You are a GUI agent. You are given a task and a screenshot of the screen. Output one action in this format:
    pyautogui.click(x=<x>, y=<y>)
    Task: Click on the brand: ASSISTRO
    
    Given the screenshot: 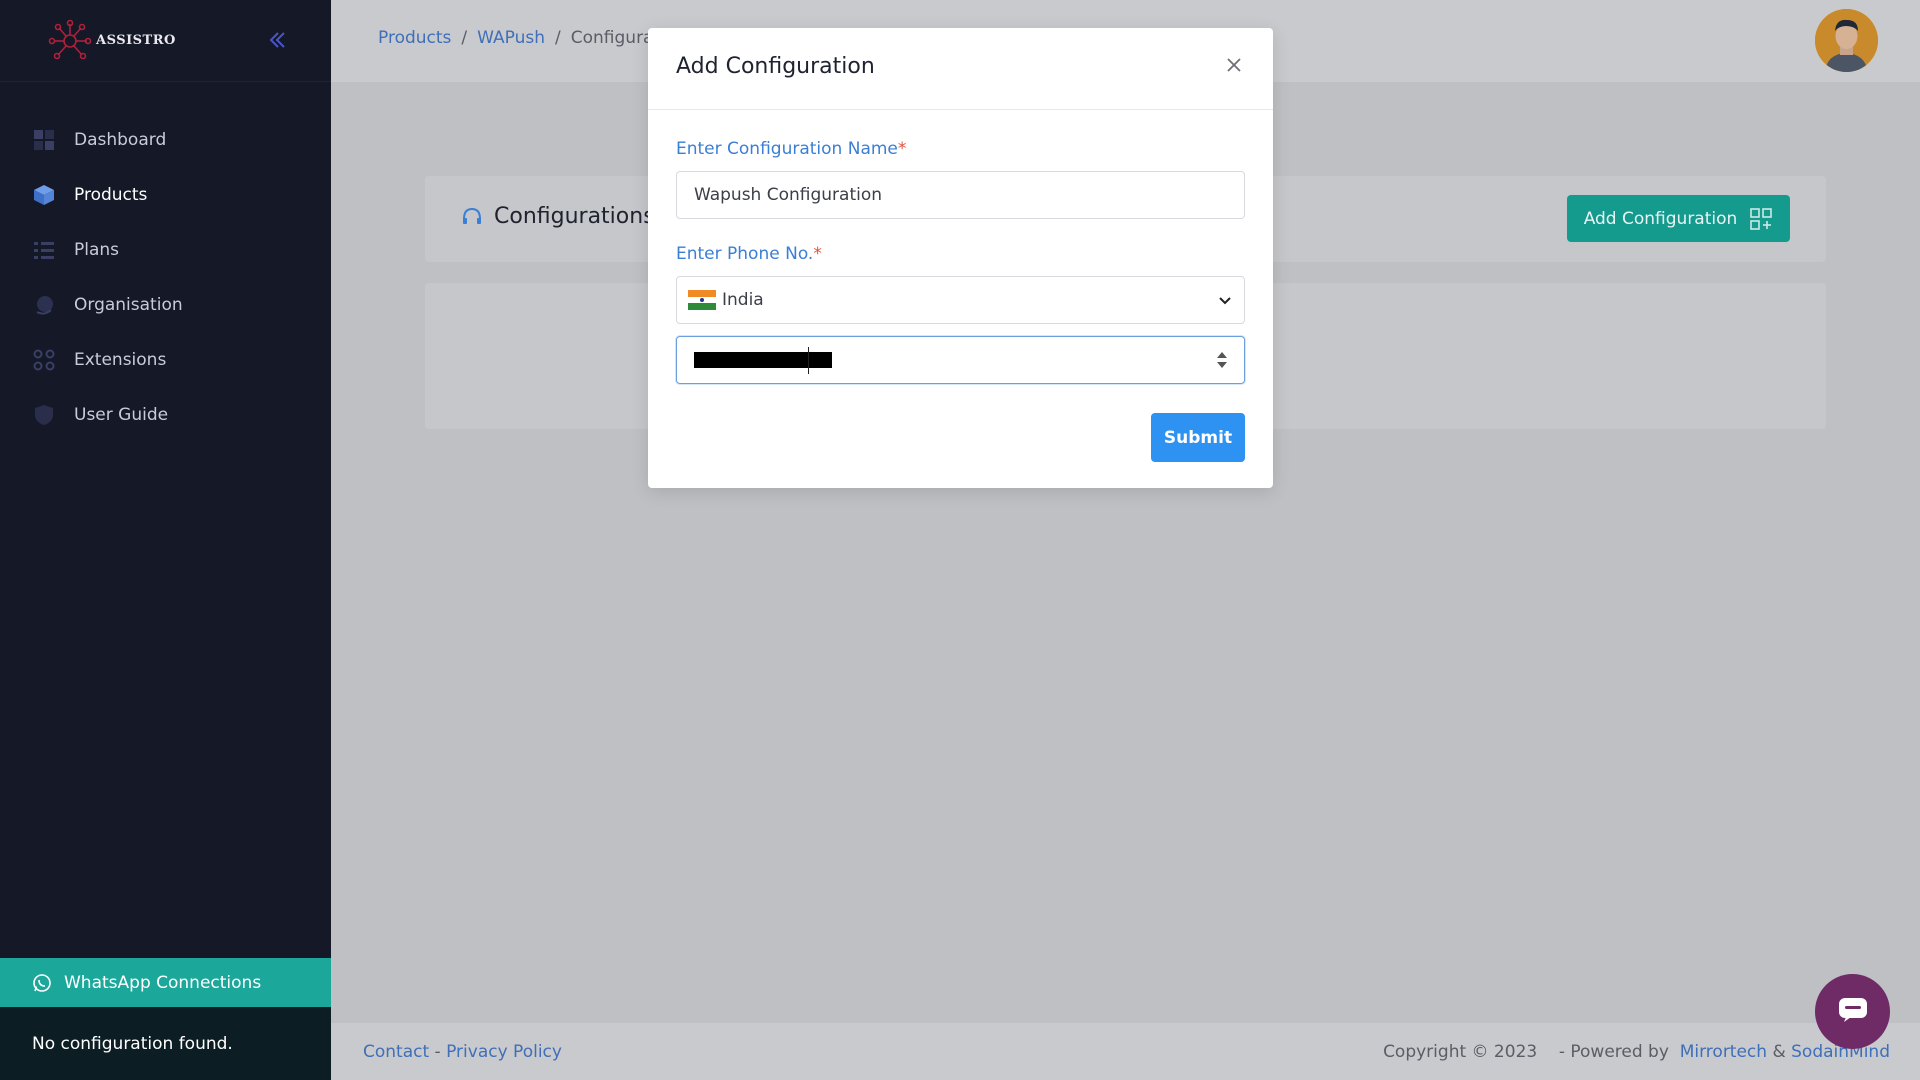 What is the action you would take?
    pyautogui.click(x=165, y=41)
    